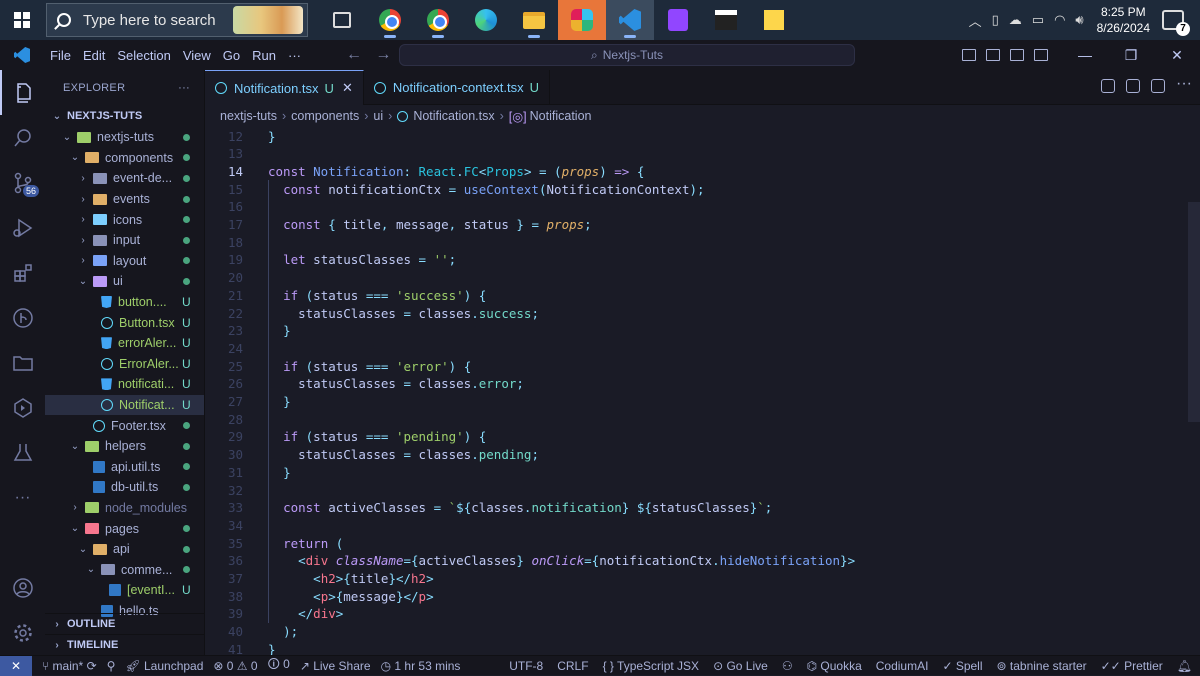  I want to click on notification-center-icon: 7, so click(1176, 23).